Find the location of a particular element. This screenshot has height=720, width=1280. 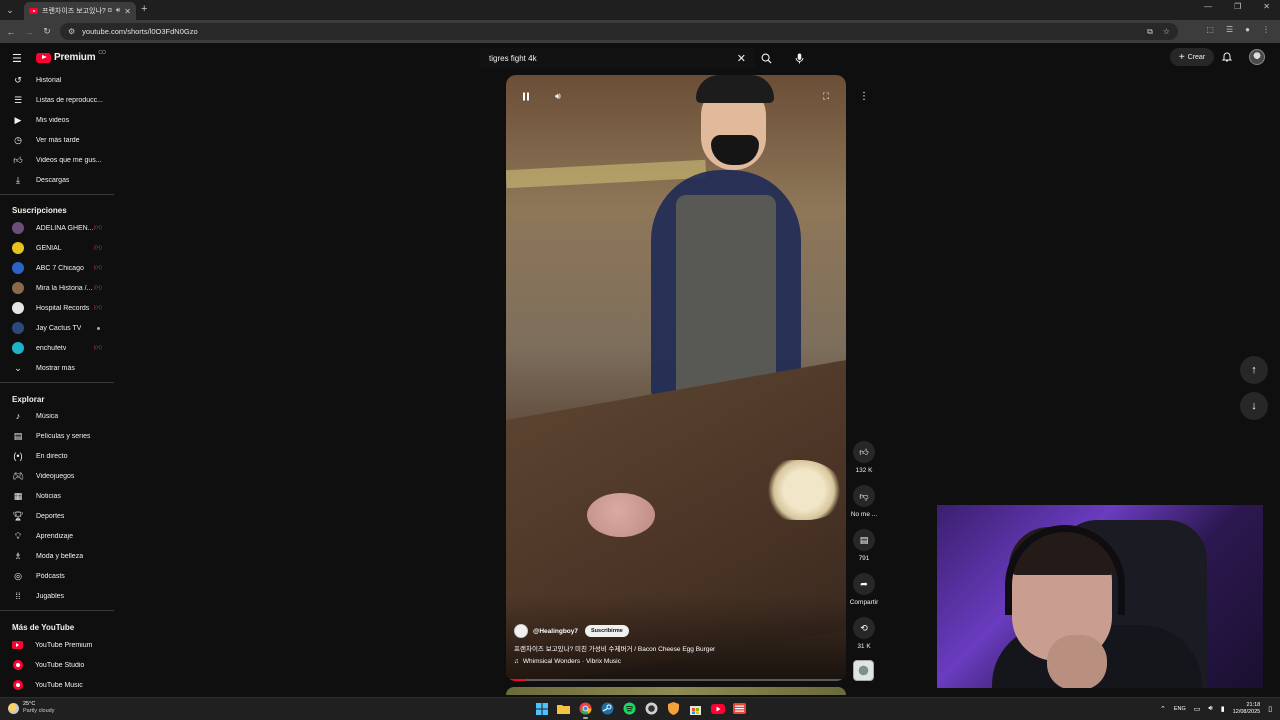

sidebar-subscription: ADELINA GHEN... ((•)) is located at coordinates (58, 228).